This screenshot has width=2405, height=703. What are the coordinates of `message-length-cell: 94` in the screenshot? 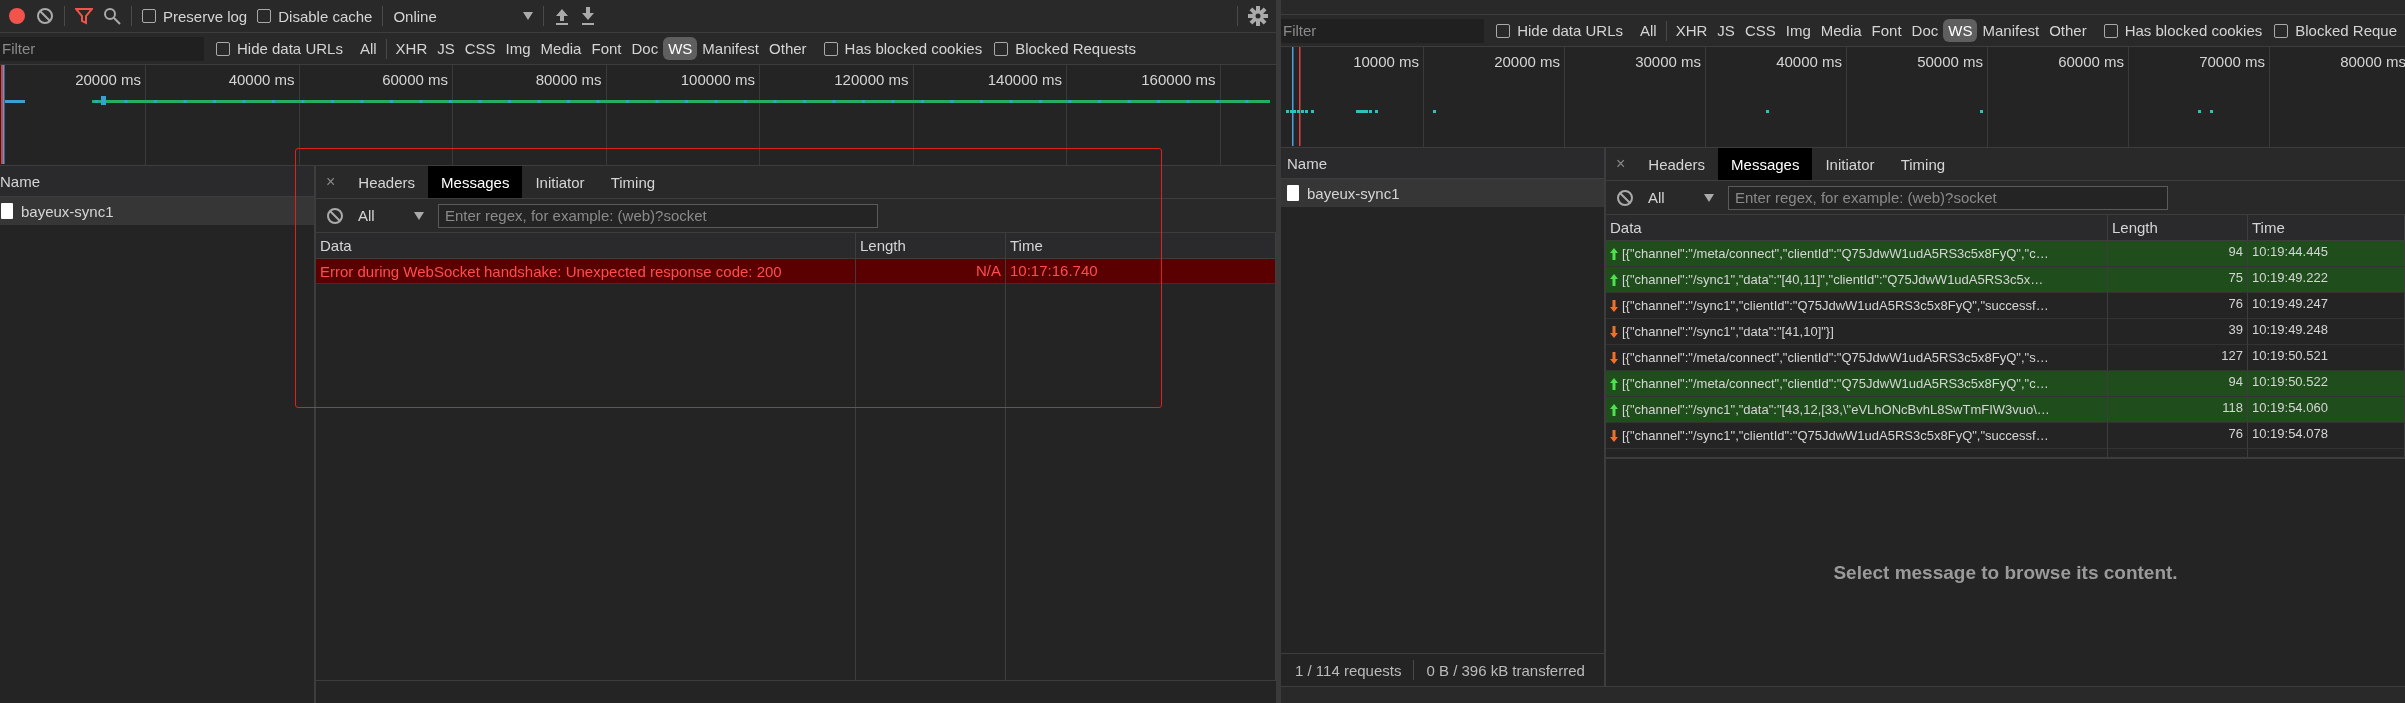 It's located at (2178, 254).